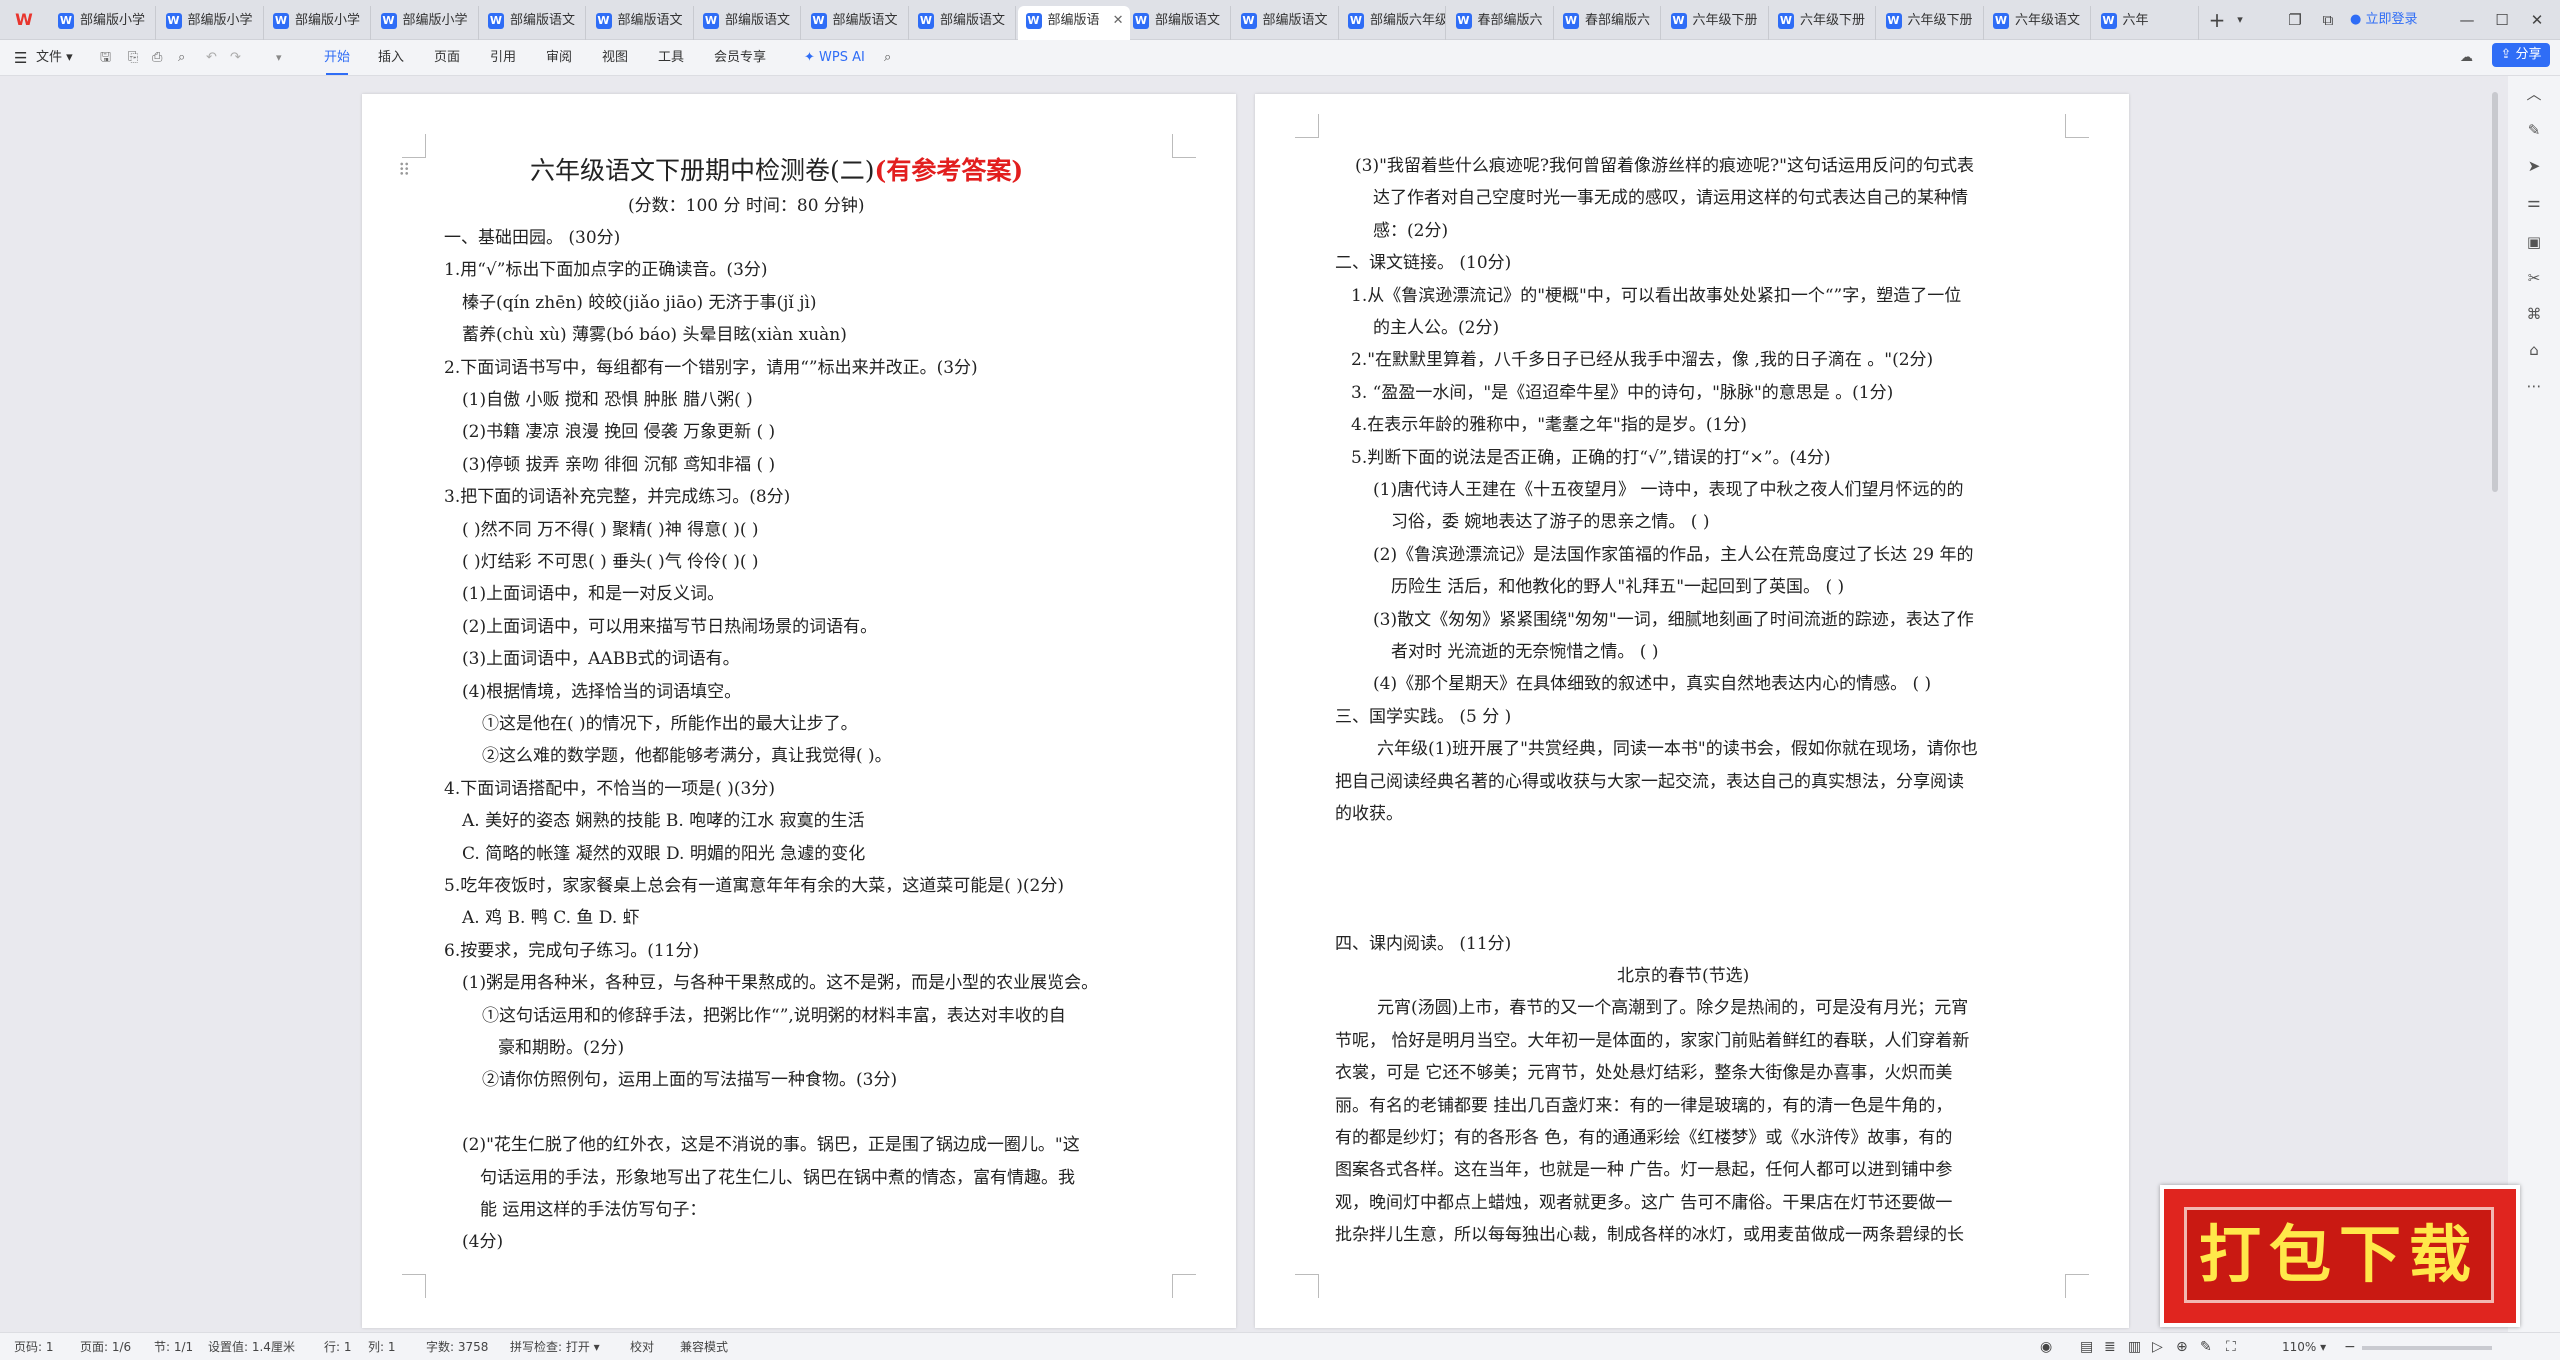  What do you see at coordinates (1649, 781) in the screenshot?
I see `document-text-line: 把自己阅读经典名著的心得或收获与大家一起交流，表达自己的真实想法，分享阅读` at bounding box center [1649, 781].